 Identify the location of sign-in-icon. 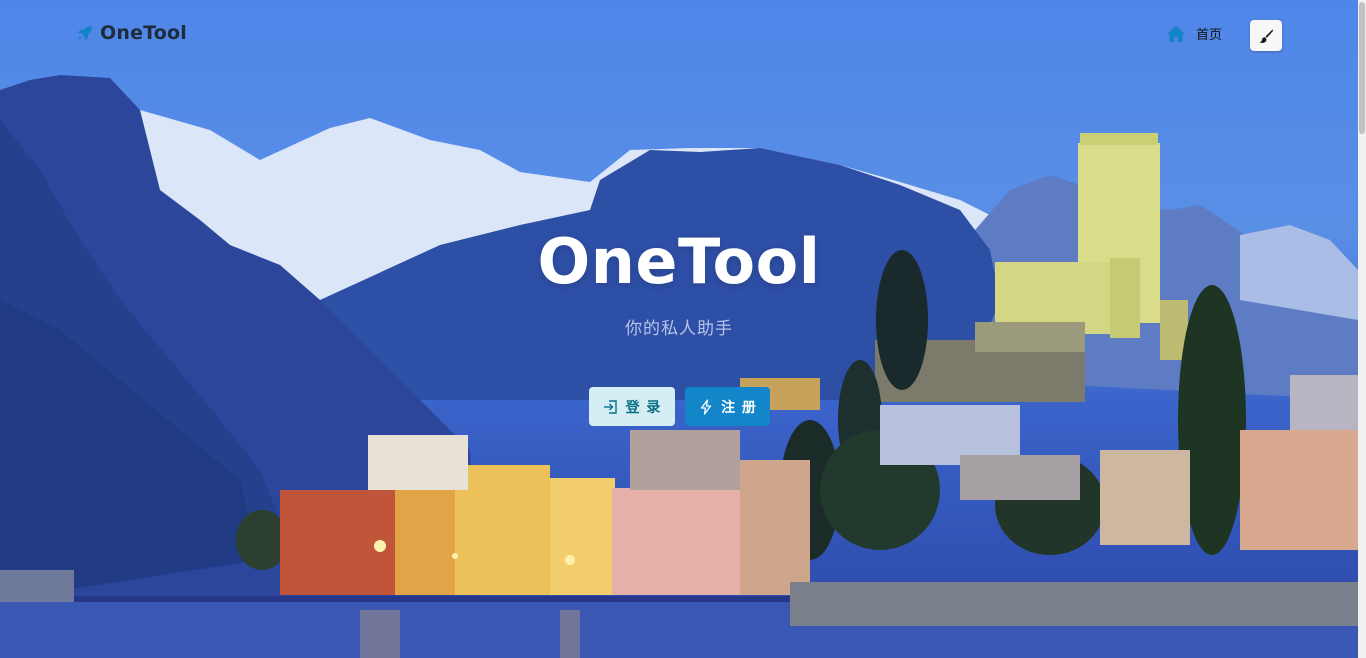
(611, 407).